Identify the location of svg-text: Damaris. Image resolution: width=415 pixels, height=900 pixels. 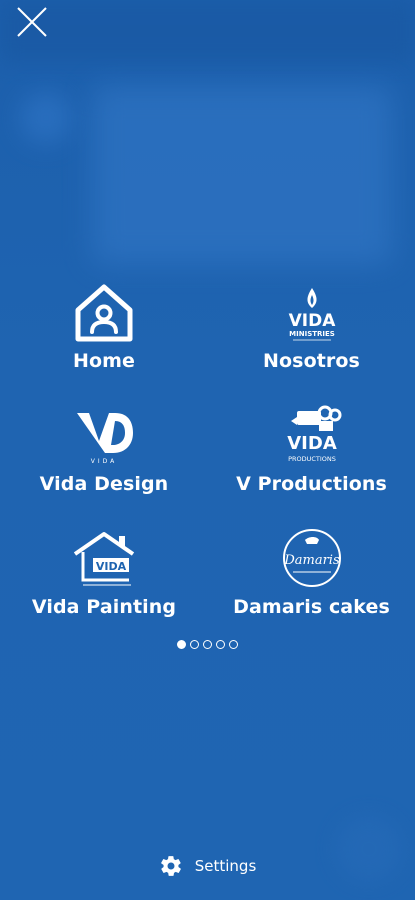
(311, 560).